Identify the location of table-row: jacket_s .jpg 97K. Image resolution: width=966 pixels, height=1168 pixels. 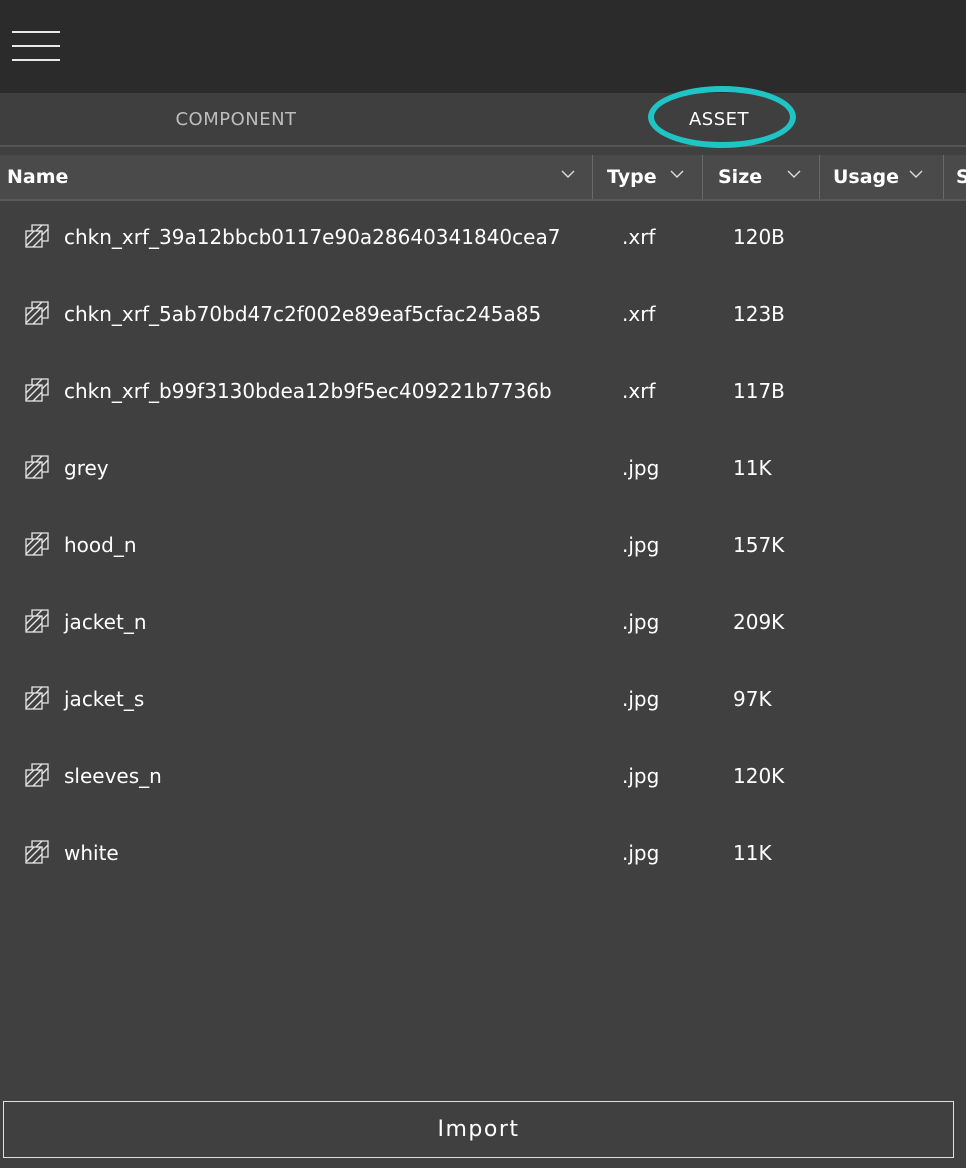
(483, 701).